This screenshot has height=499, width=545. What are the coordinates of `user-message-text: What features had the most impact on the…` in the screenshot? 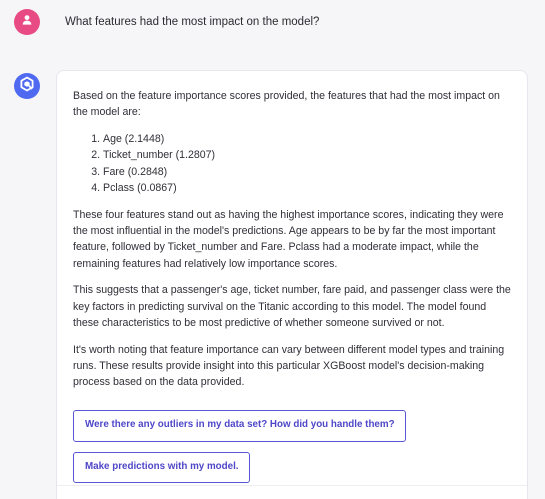 It's located at (192, 22).